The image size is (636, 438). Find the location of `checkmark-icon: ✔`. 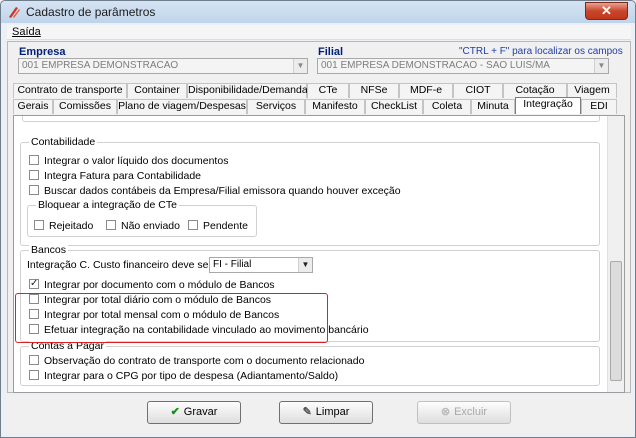

checkmark-icon: ✔ is located at coordinates (175, 412).